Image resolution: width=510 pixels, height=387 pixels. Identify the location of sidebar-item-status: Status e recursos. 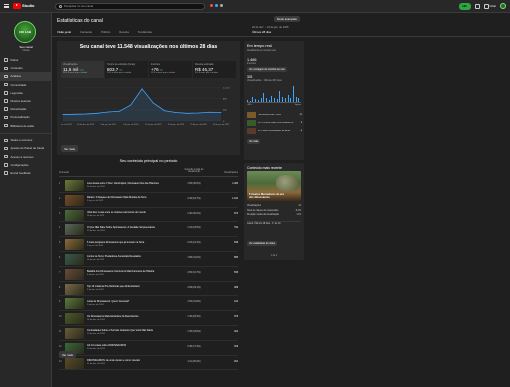
(26, 140).